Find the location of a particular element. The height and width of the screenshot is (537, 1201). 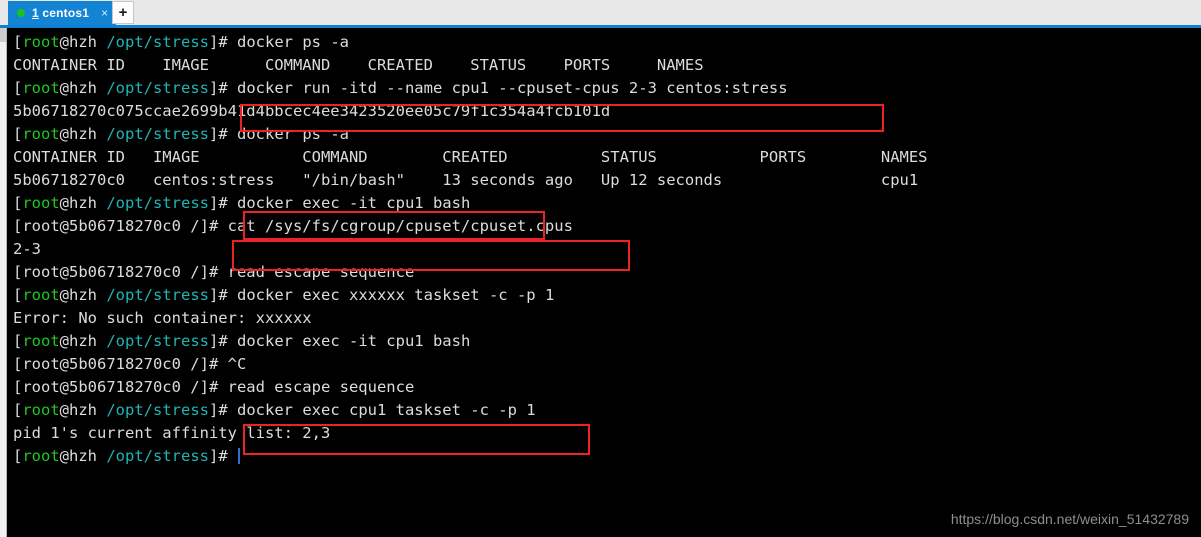

close-icon: × is located at coordinates (104, 13).